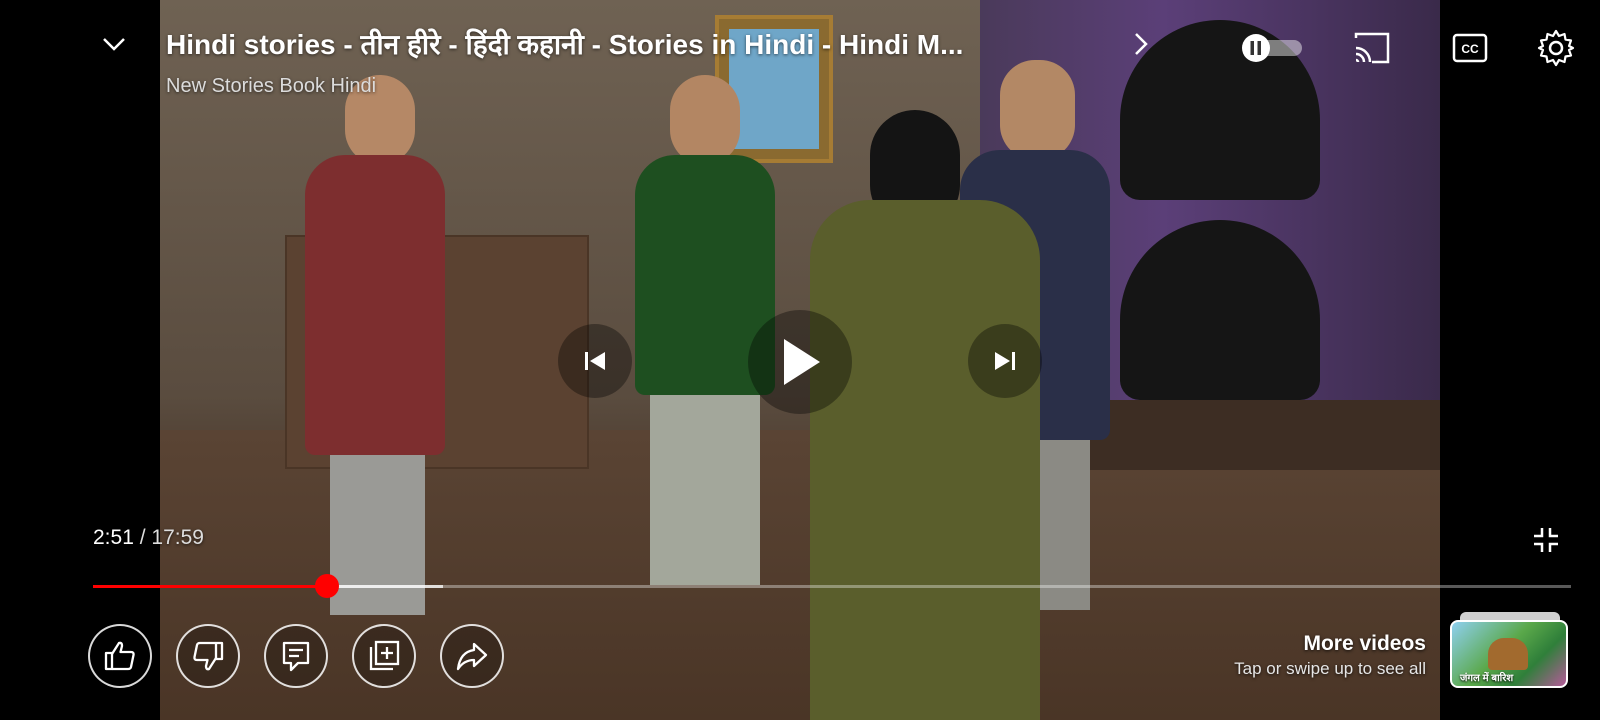 The image size is (1600, 720). I want to click on settings-button, so click(1556, 48).